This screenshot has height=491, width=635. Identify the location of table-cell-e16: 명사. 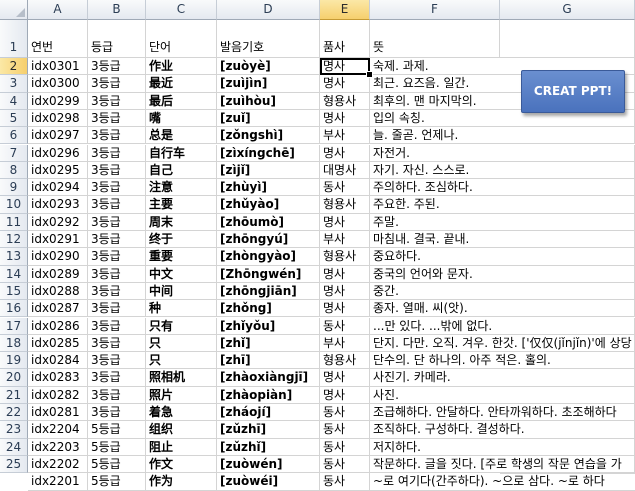
(345, 309).